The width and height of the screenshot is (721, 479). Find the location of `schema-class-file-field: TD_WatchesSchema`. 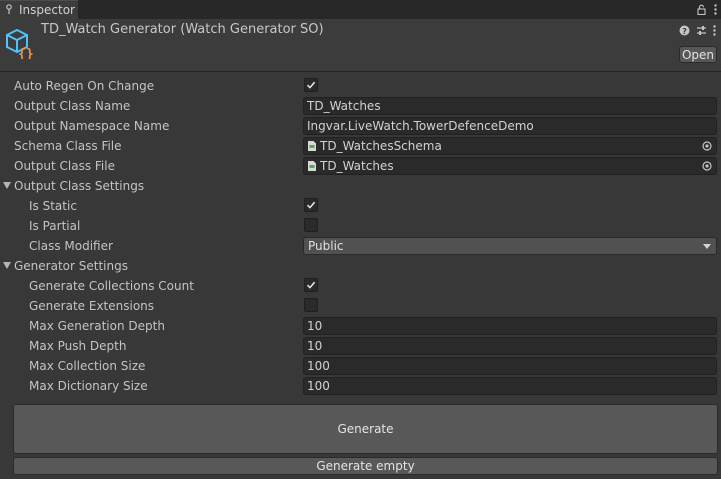

schema-class-file-field: TD_WatchesSchema is located at coordinates (510, 146).